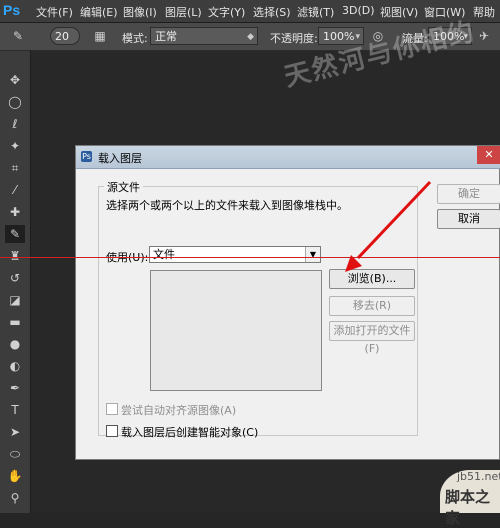 The width and height of the screenshot is (500, 528). Describe the element at coordinates (468, 507) in the screenshot. I see `site-name: 脚本之家` at that location.